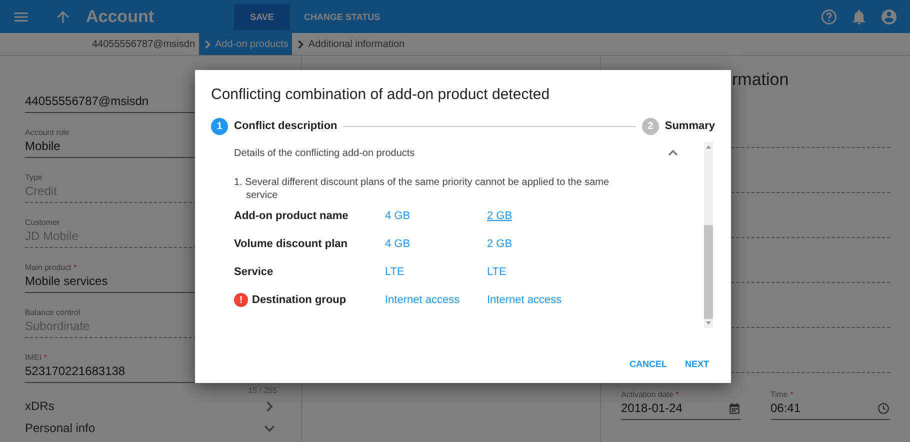 This screenshot has width=910, height=442. I want to click on field-value: 523170221683138, so click(75, 371).